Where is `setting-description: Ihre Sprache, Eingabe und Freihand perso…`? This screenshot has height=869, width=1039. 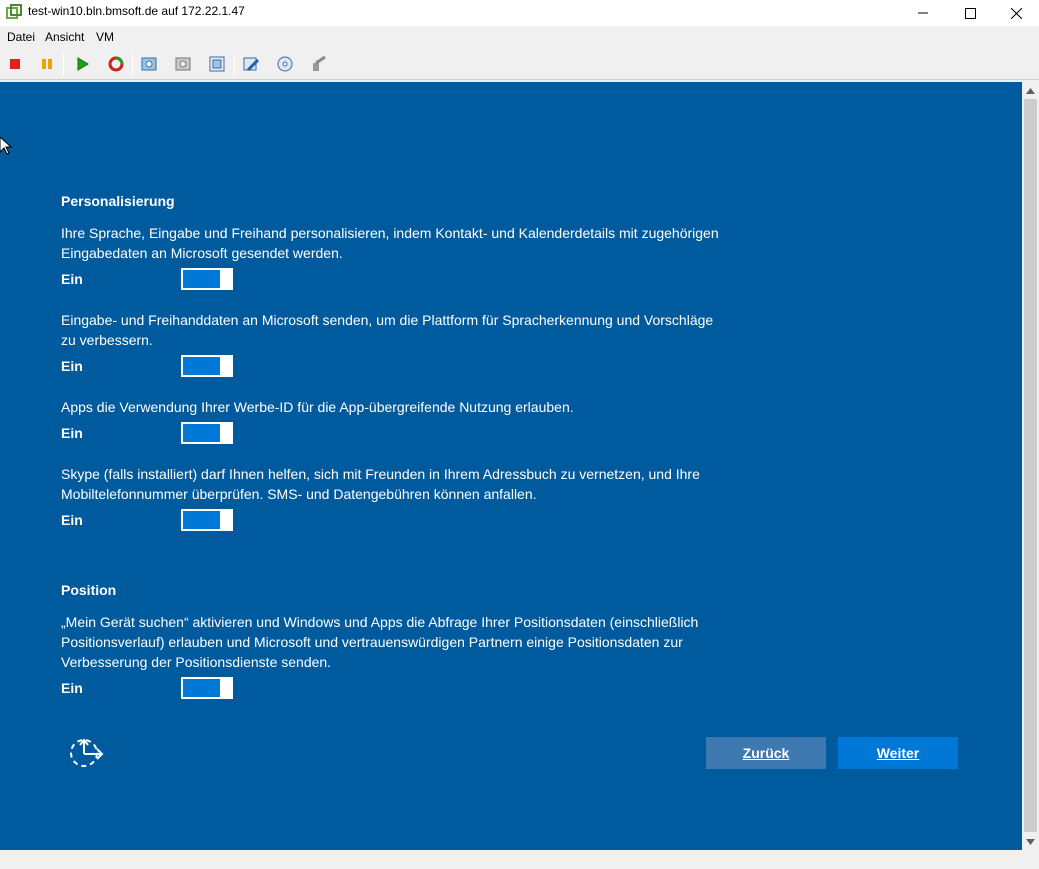
setting-description: Ihre Sprache, Eingabe und Freihand perso… is located at coordinates (390, 243).